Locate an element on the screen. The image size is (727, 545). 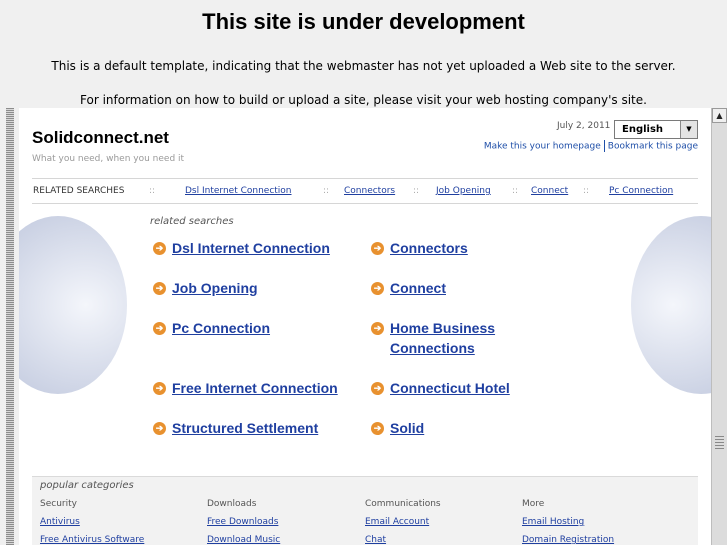
category-link: Free Downloads is located at coordinates (243, 522).